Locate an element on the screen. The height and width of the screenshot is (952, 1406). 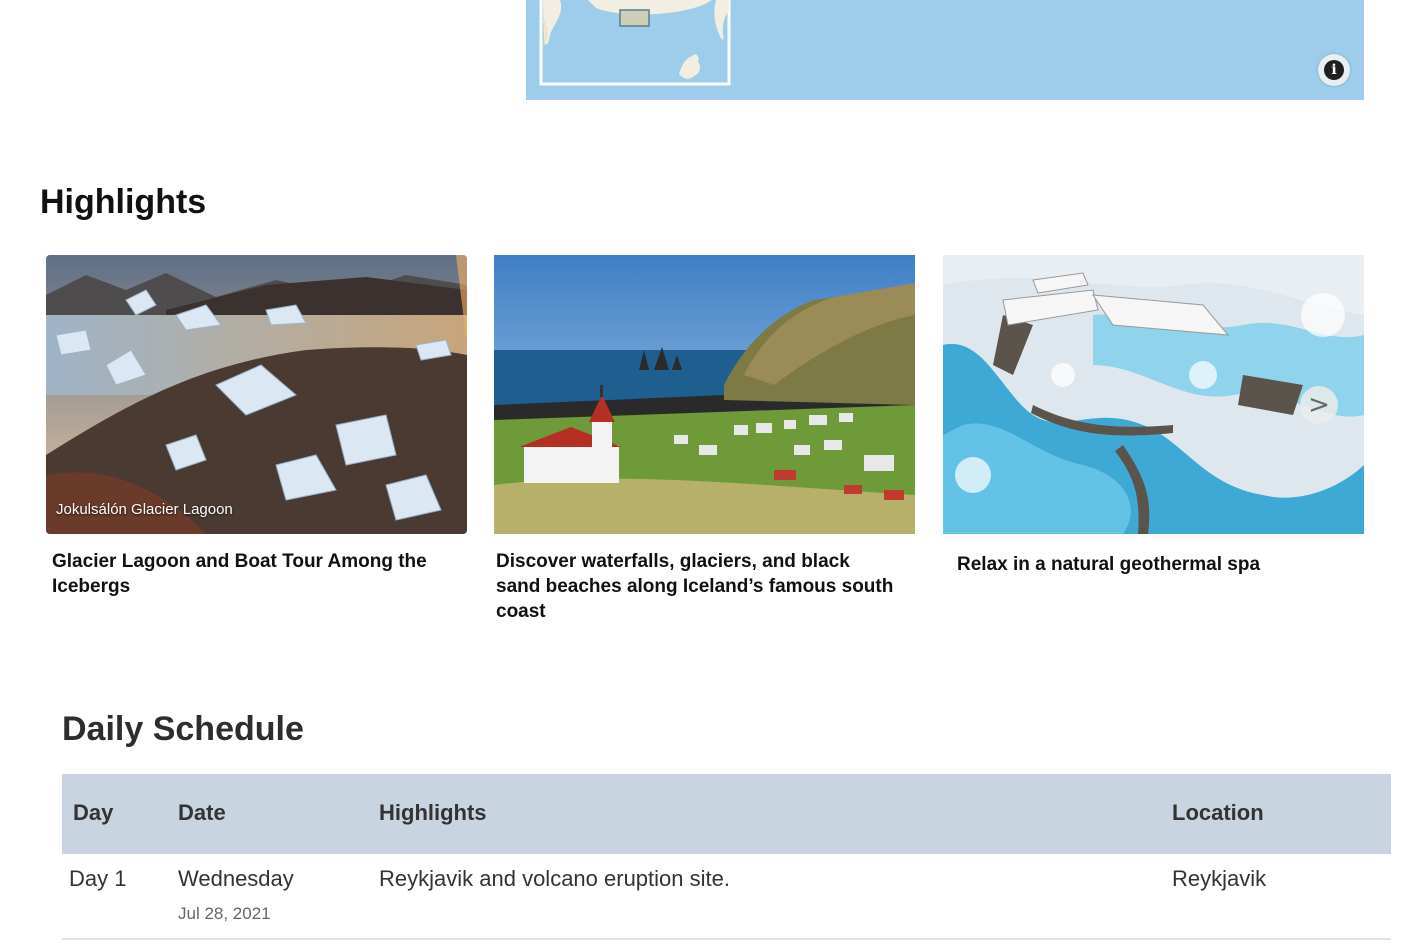
image-caption: Jokulsálón Glacier Lagoon is located at coordinates (144, 509).